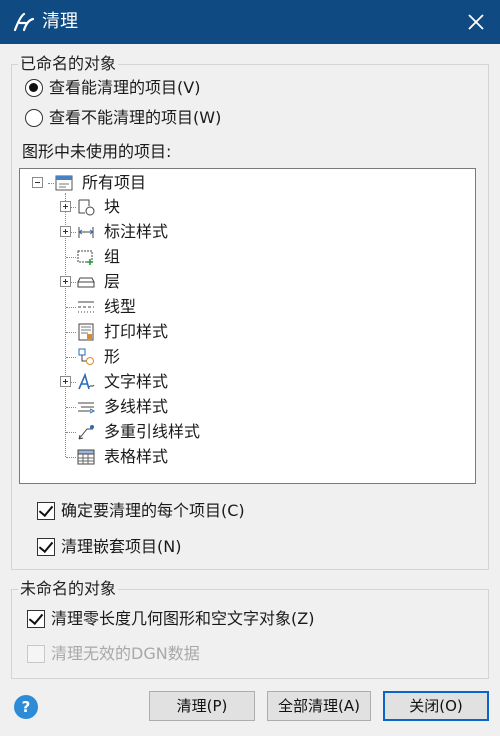 The height and width of the screenshot is (736, 500). What do you see at coordinates (64, 183) in the screenshot?
I see `all-items-icon` at bounding box center [64, 183].